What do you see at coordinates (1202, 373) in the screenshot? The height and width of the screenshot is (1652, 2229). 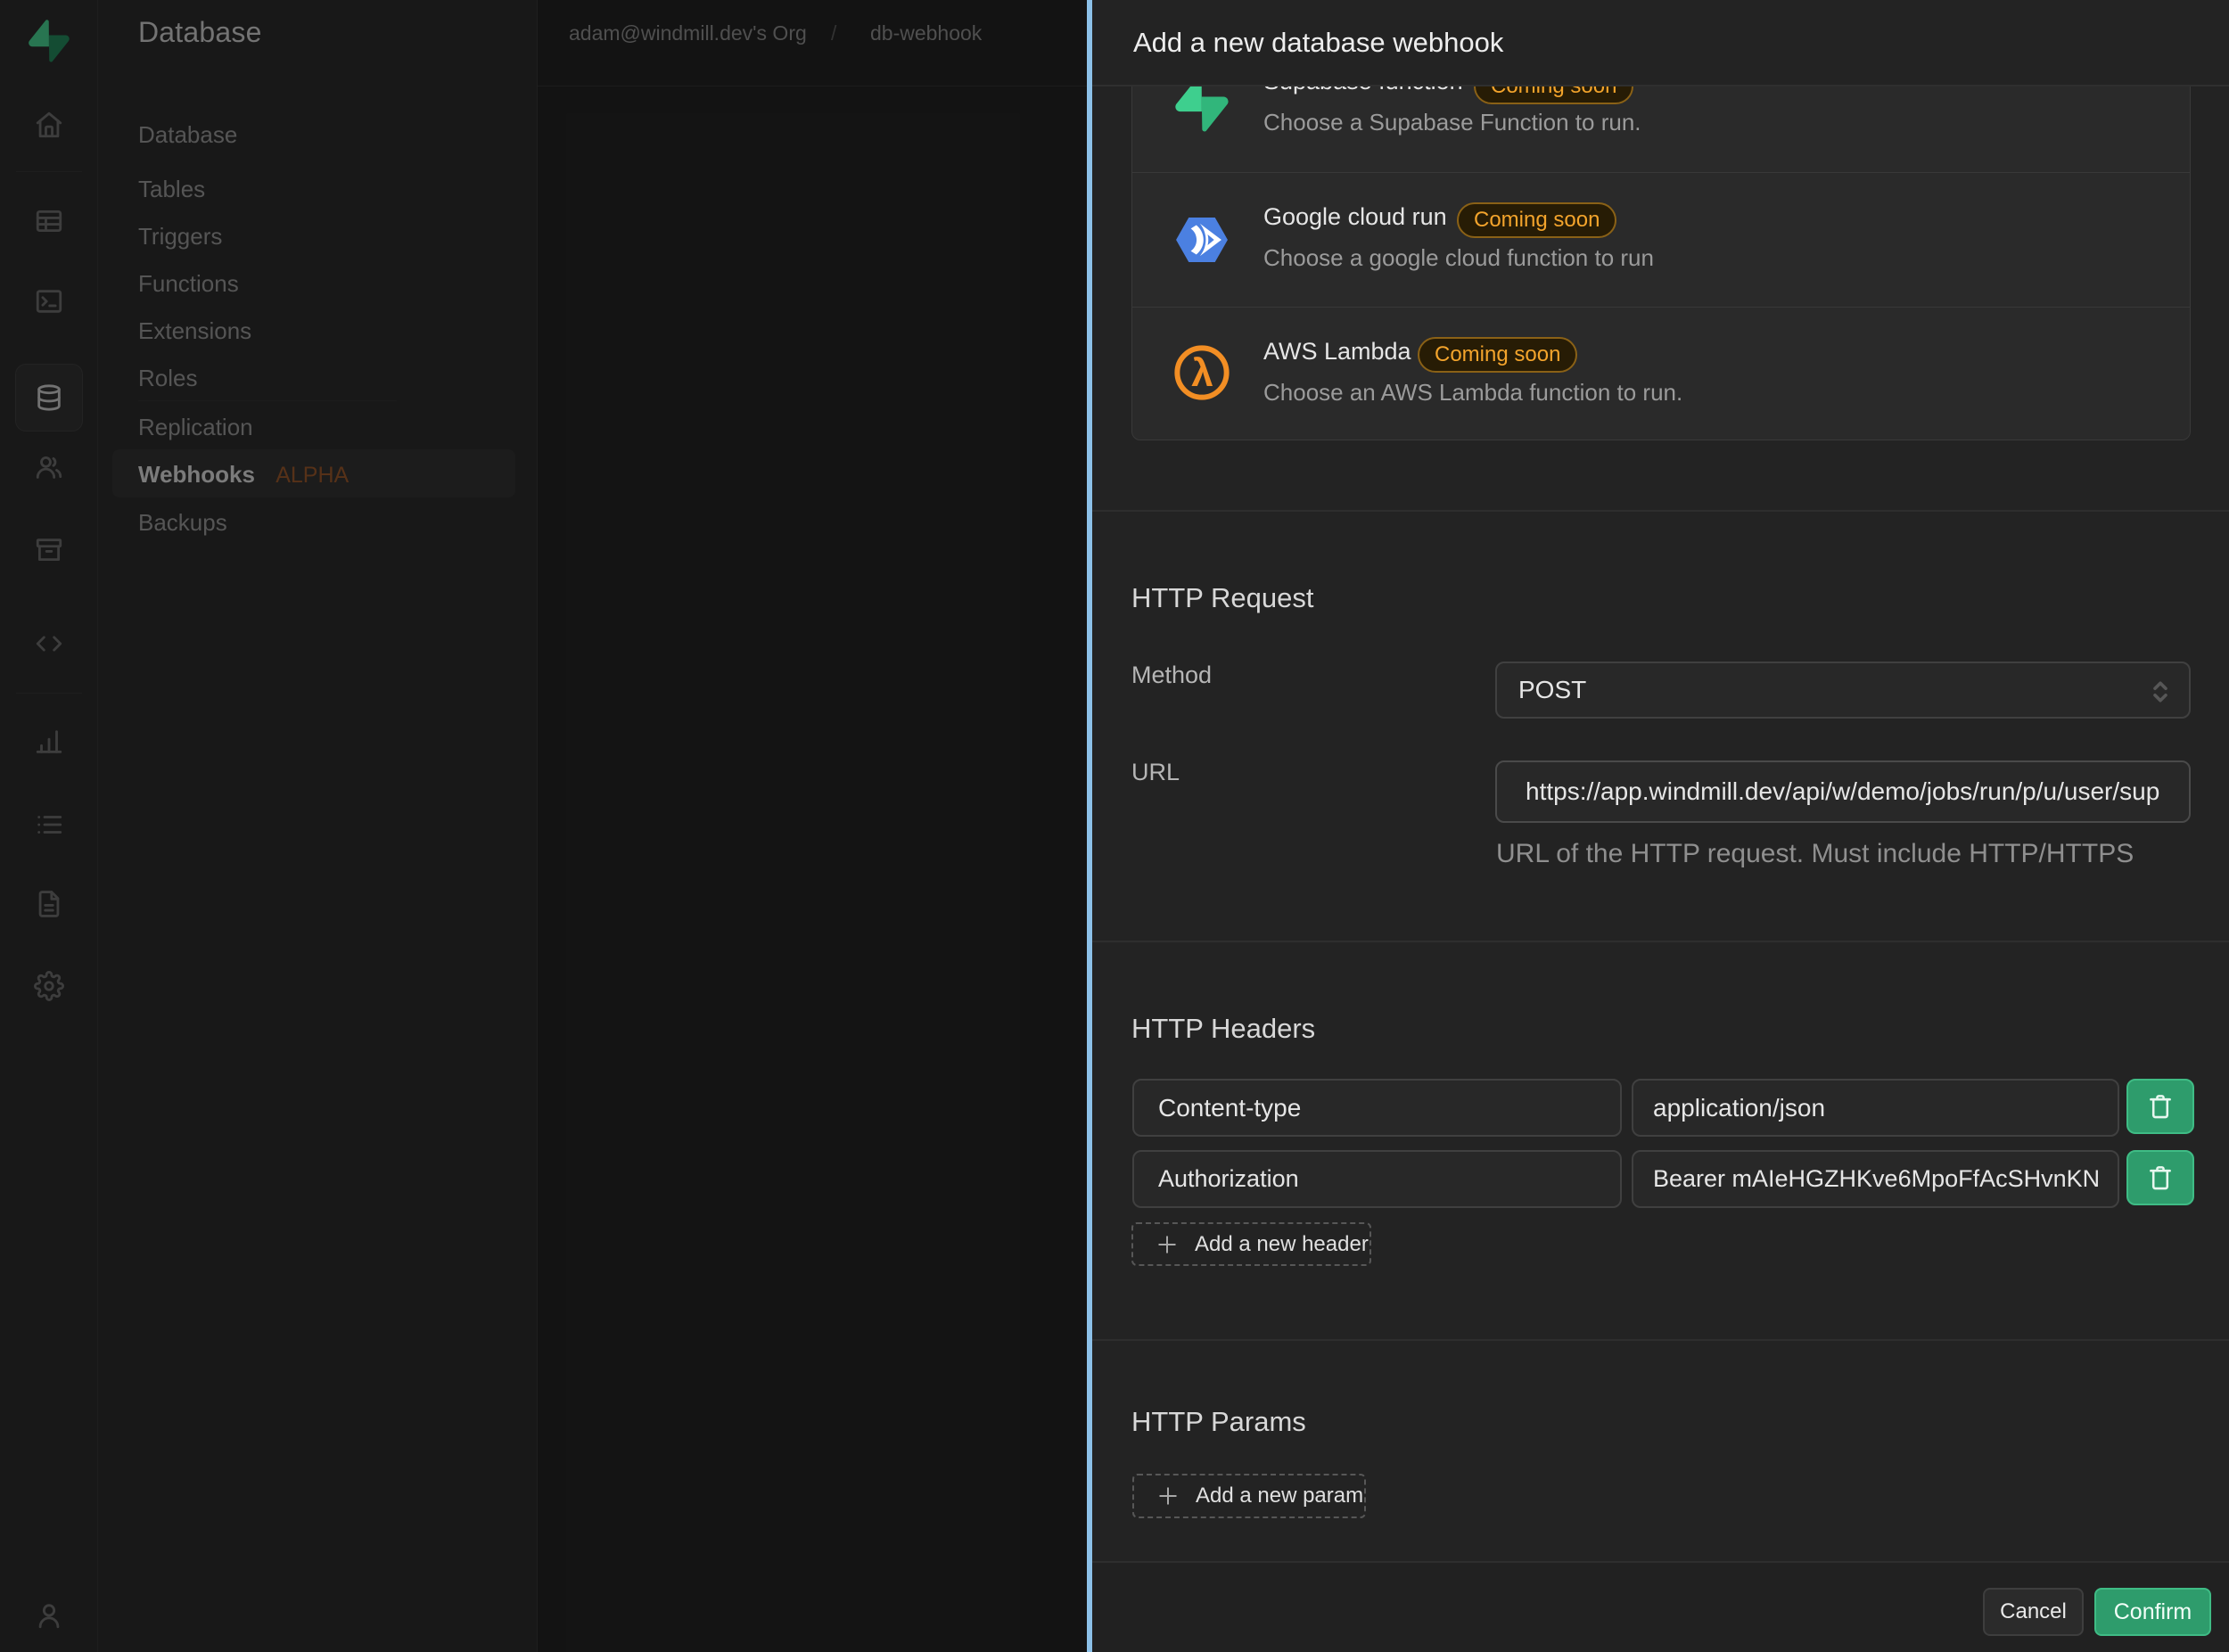 I see `svg-text: λ` at bounding box center [1202, 373].